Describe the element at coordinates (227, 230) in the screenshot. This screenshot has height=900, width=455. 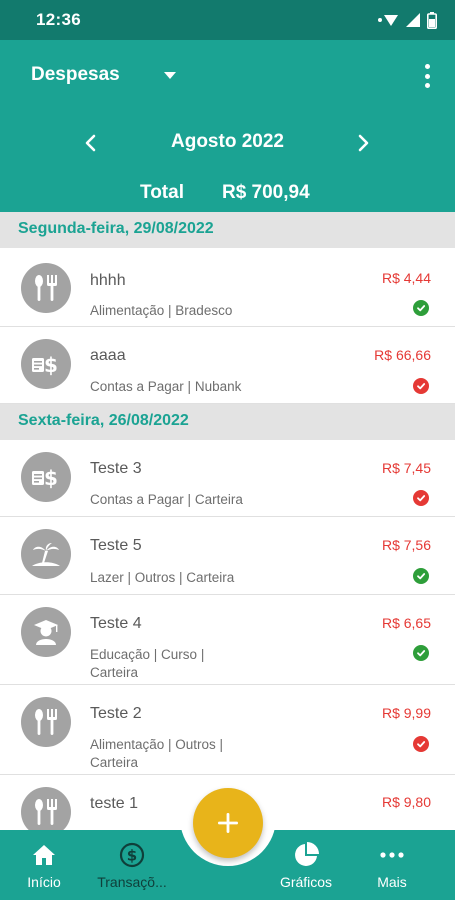
I see `day-header: Segunda-feira, 29/08/2022` at that location.